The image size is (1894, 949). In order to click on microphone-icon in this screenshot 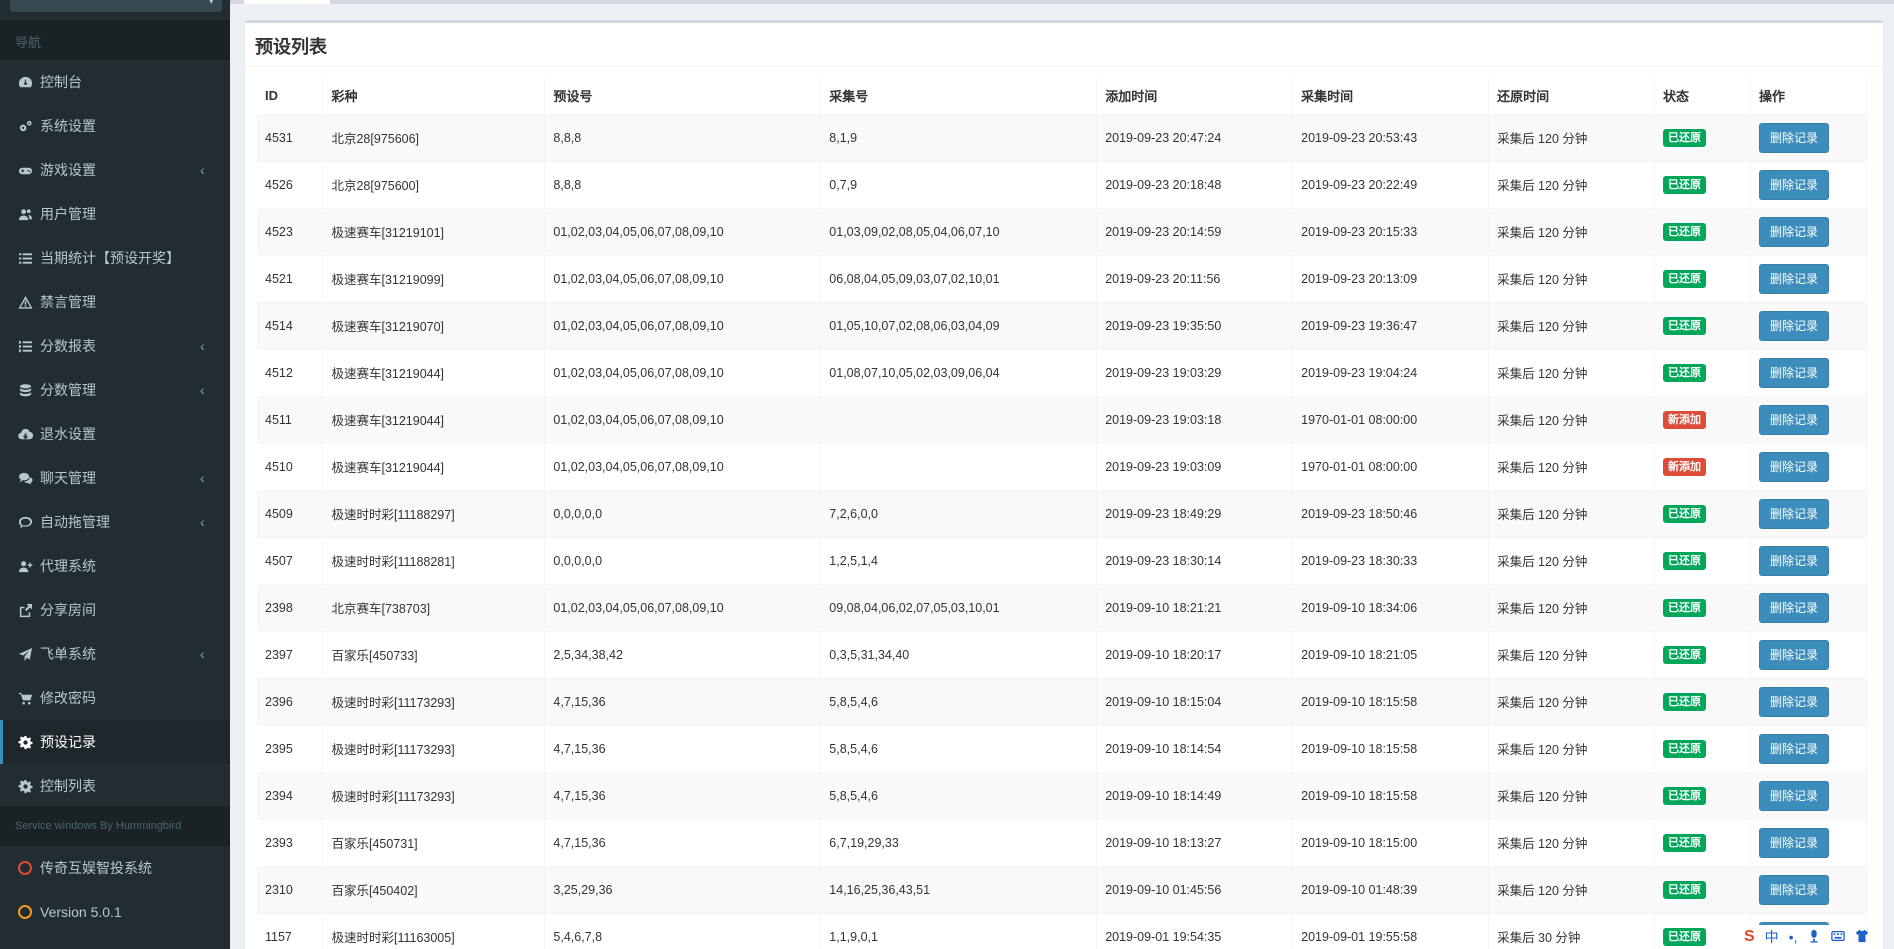, I will do `click(1814, 937)`.